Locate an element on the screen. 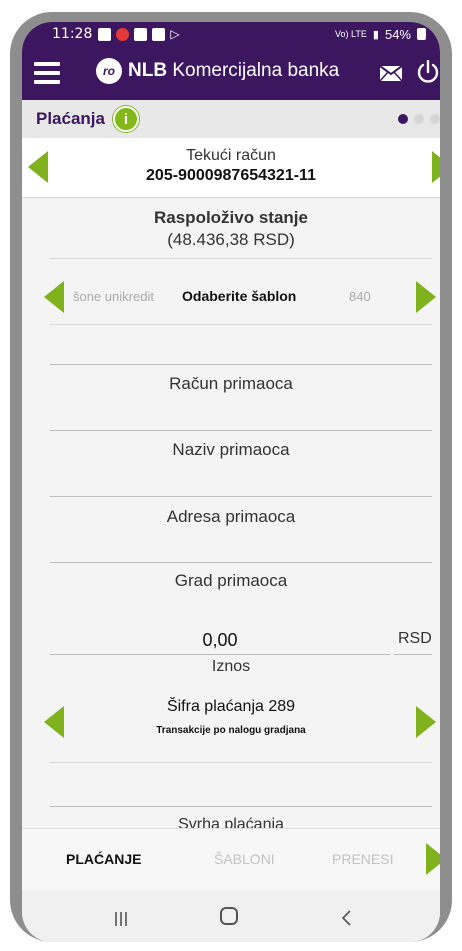  system-nav-bar is located at coordinates (231, 916).